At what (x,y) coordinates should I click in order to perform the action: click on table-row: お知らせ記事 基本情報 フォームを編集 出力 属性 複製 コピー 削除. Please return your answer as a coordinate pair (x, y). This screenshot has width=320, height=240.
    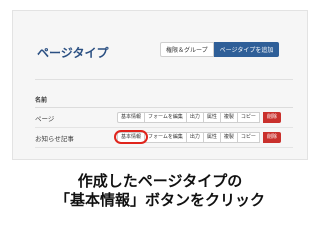
    Looking at the image, I should click on (164, 138).